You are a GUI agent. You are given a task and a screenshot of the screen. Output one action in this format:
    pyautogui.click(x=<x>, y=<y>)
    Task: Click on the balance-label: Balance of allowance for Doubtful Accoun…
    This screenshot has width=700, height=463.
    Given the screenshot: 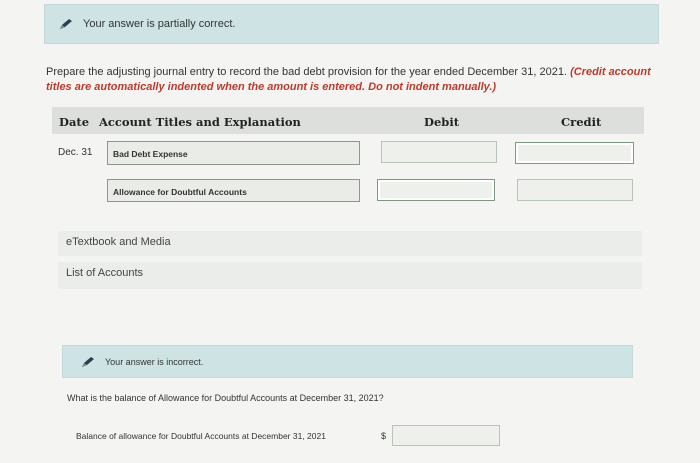 What is the action you would take?
    pyautogui.click(x=201, y=436)
    